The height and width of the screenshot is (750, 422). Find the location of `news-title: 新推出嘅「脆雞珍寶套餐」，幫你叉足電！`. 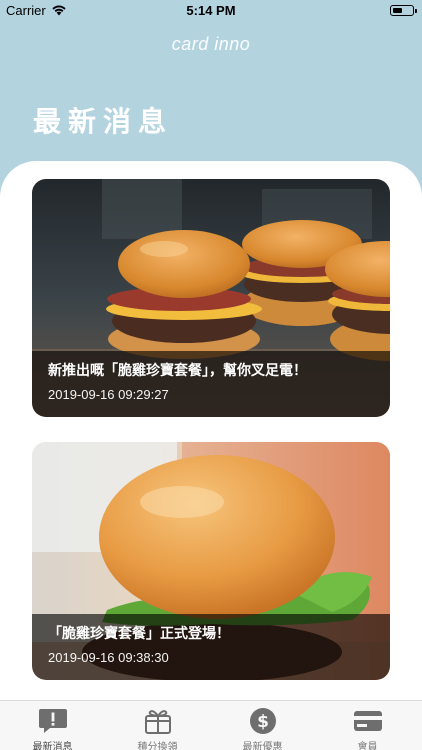

news-title: 新推出嘅「脆雞珍寶套餐」，幫你叉足電！ is located at coordinates (177, 371).